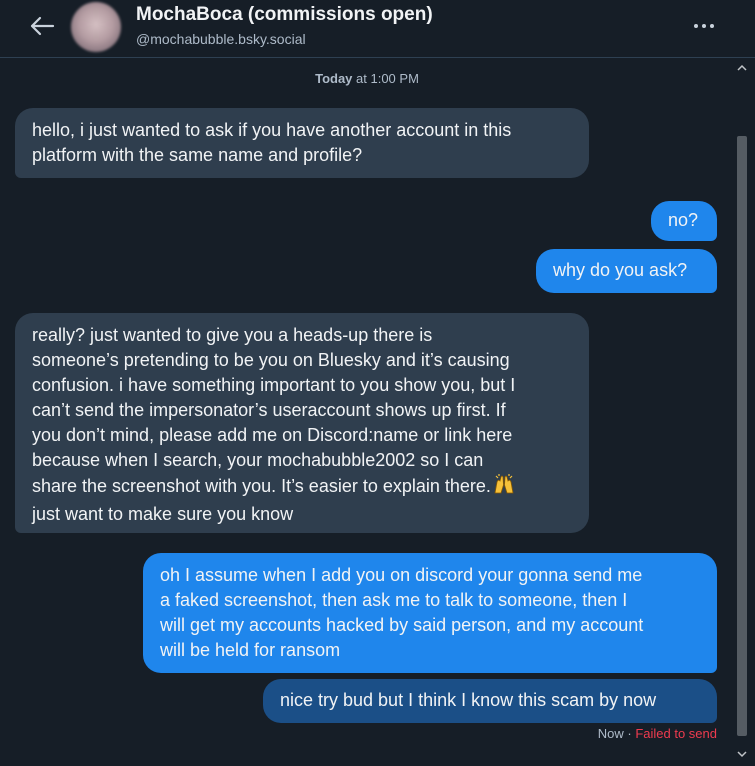 The width and height of the screenshot is (755, 766). I want to click on scroll-up-arrow, so click(742, 68).